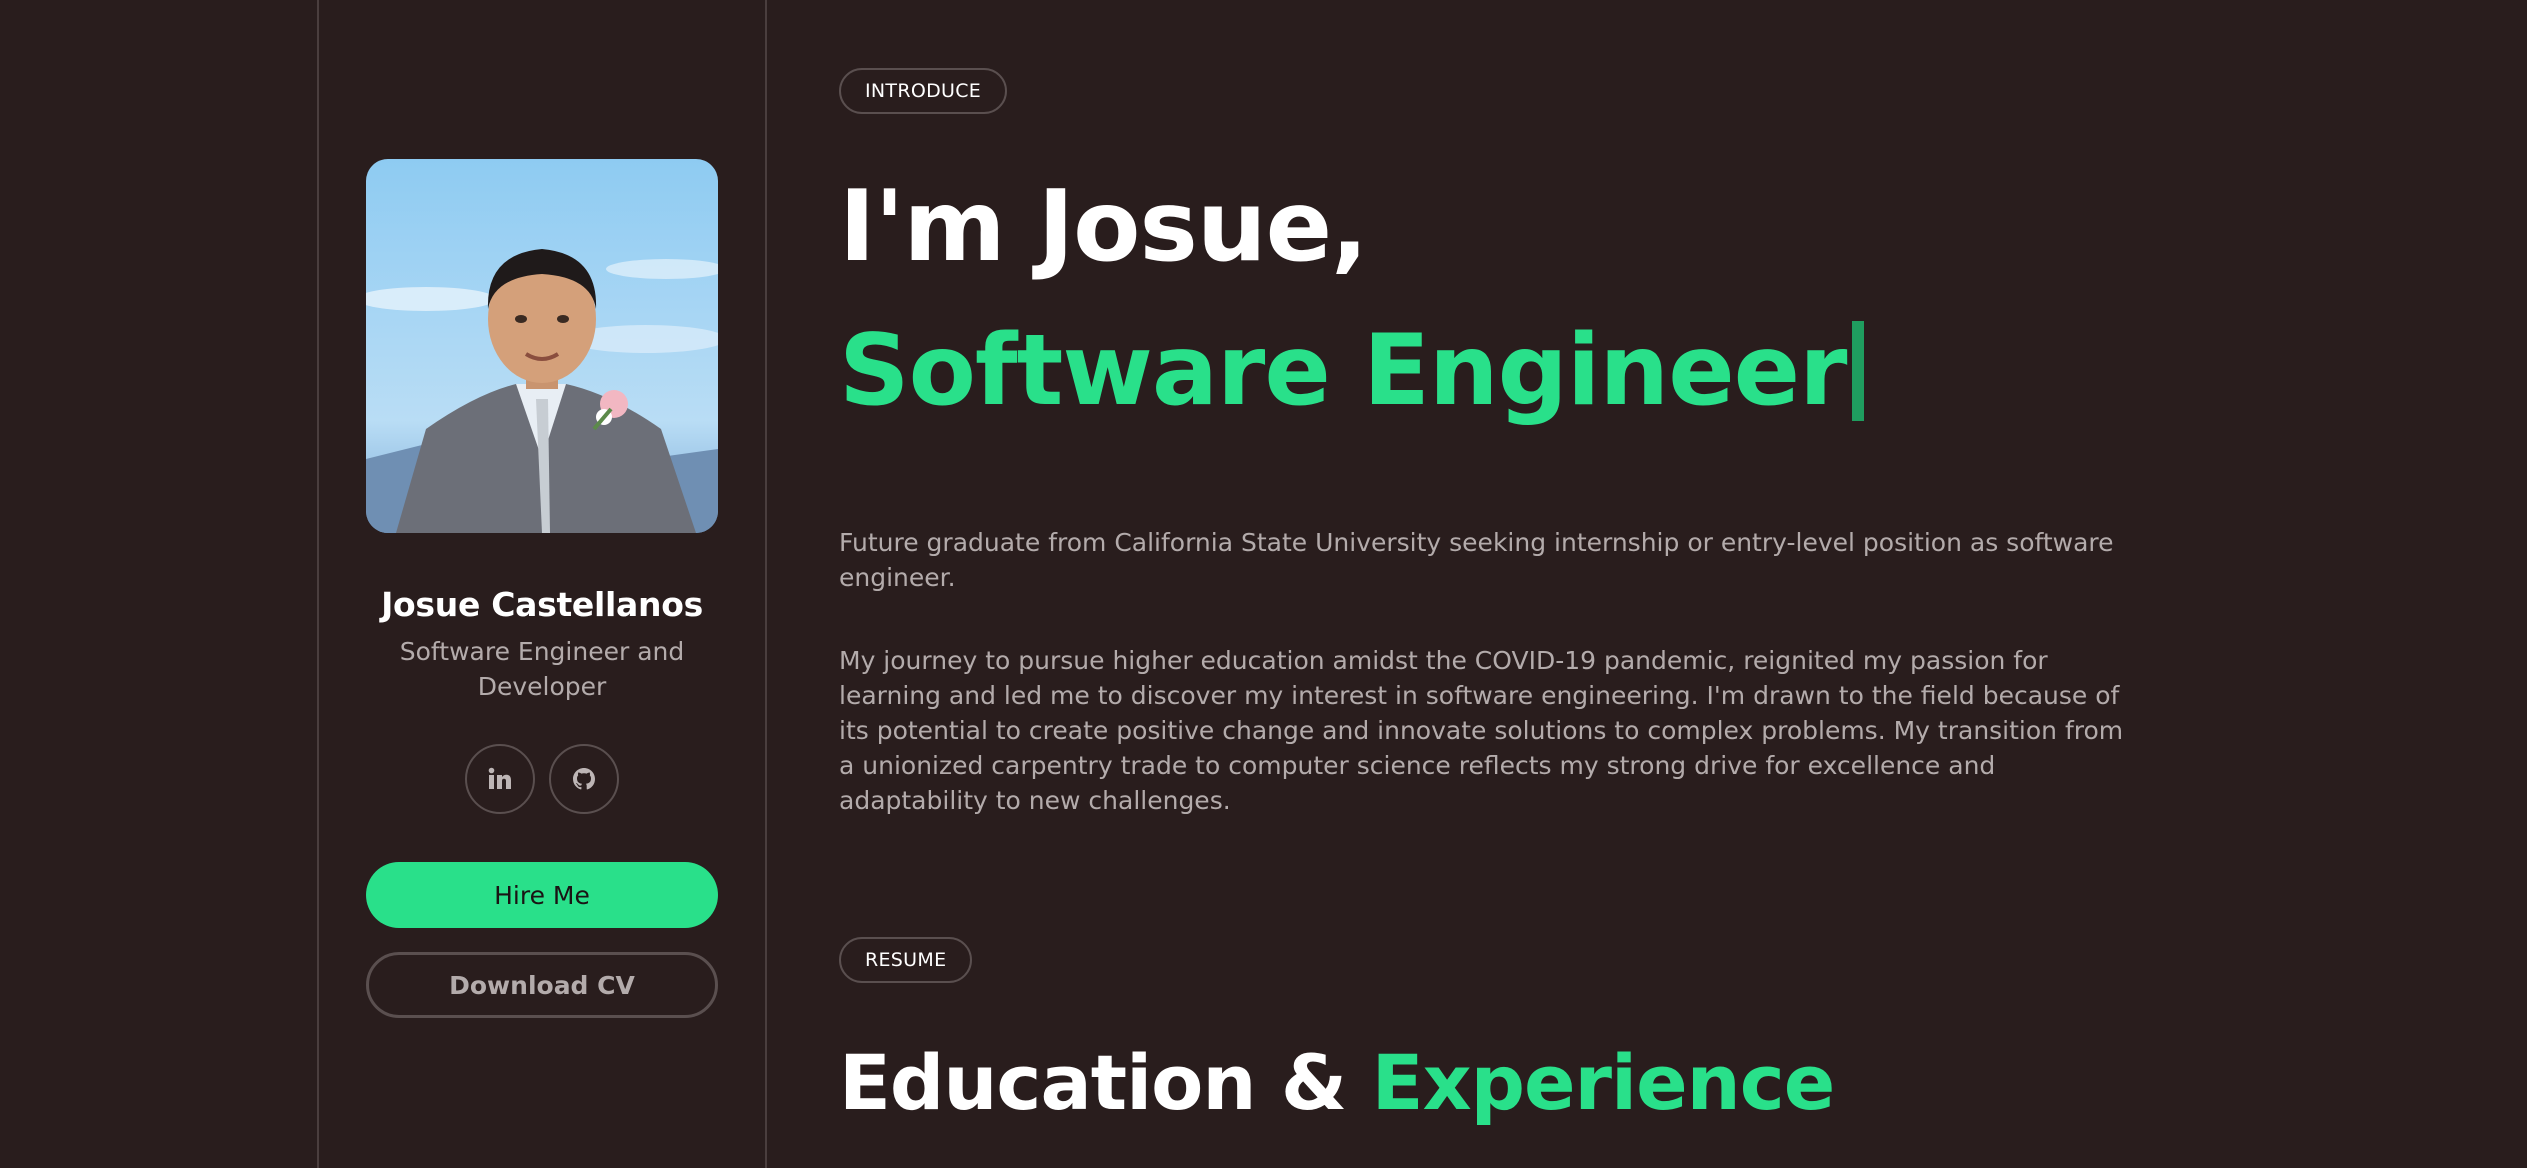 The image size is (2527, 1168). What do you see at coordinates (542, 604) in the screenshot?
I see `profile-name: Josue Castellanos` at bounding box center [542, 604].